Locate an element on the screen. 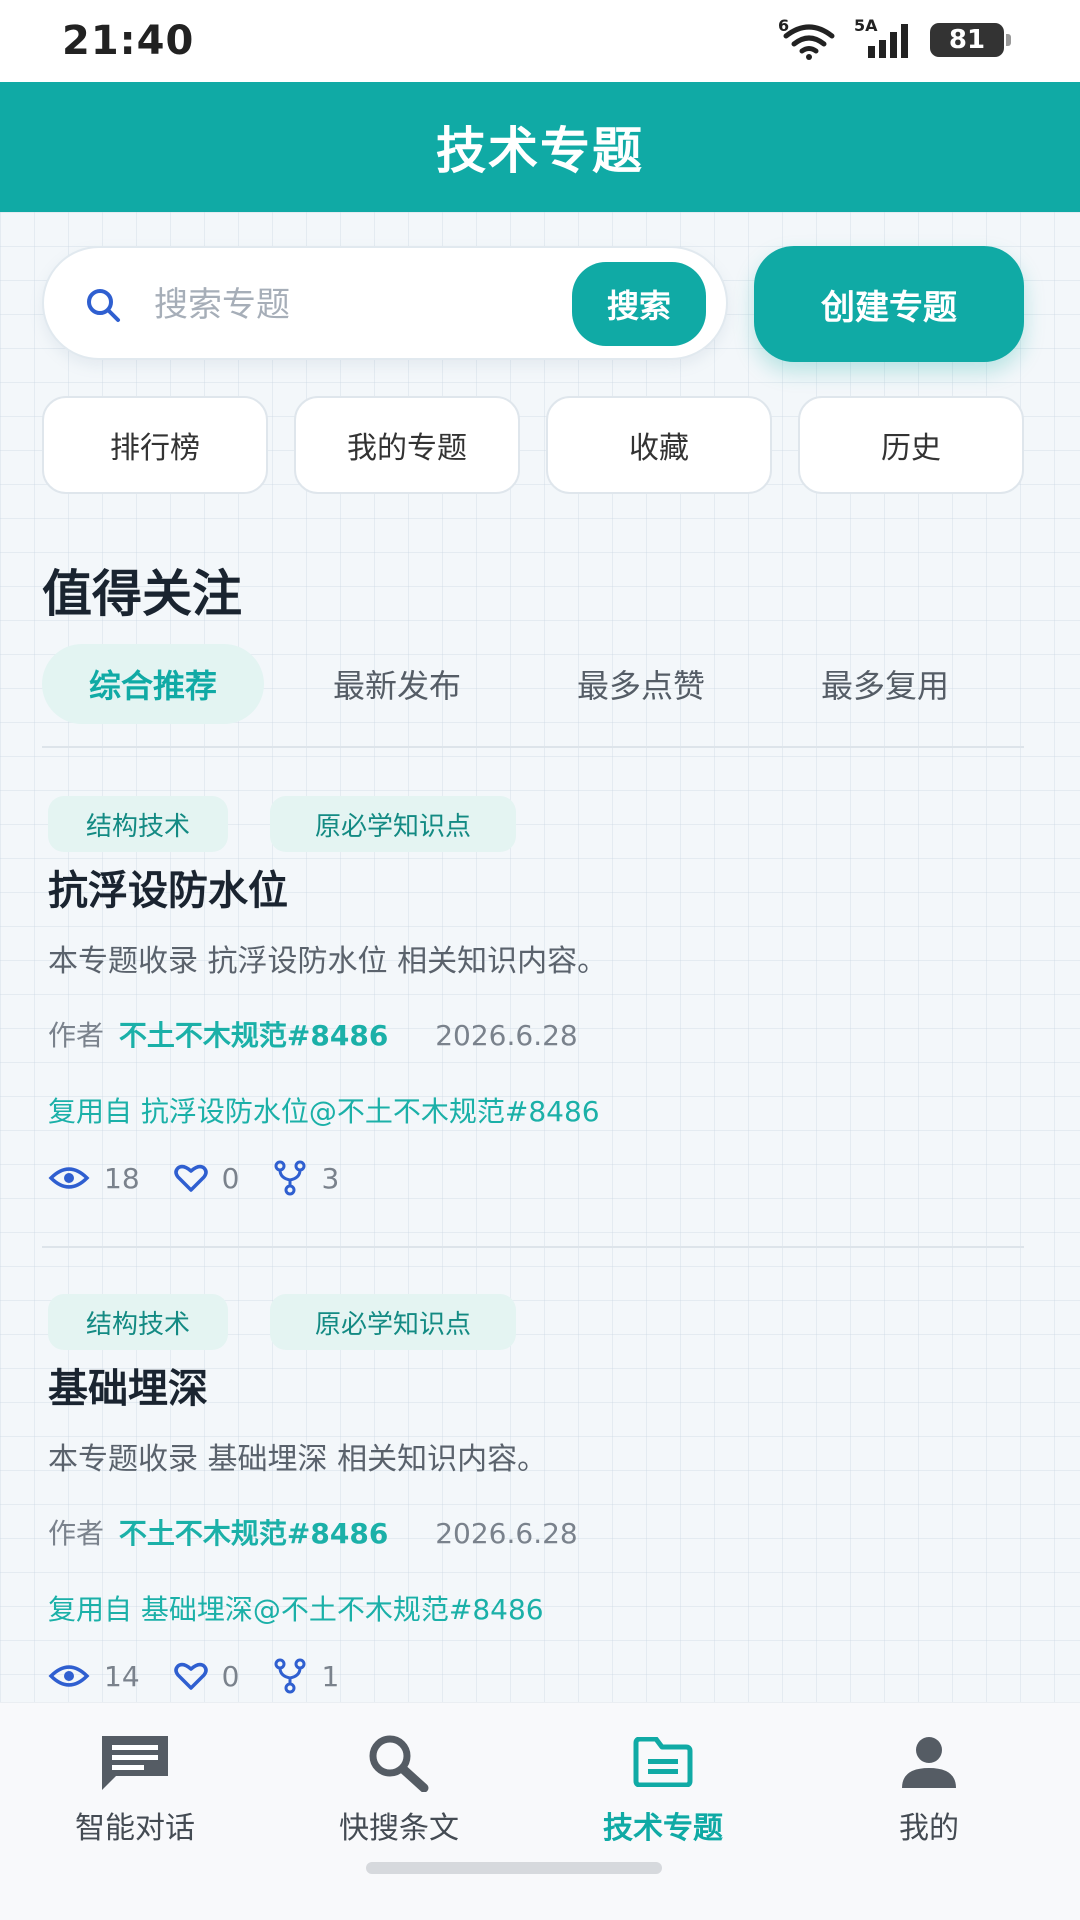 This screenshot has height=1920, width=1080. forks-count: 1 is located at coordinates (330, 1676).